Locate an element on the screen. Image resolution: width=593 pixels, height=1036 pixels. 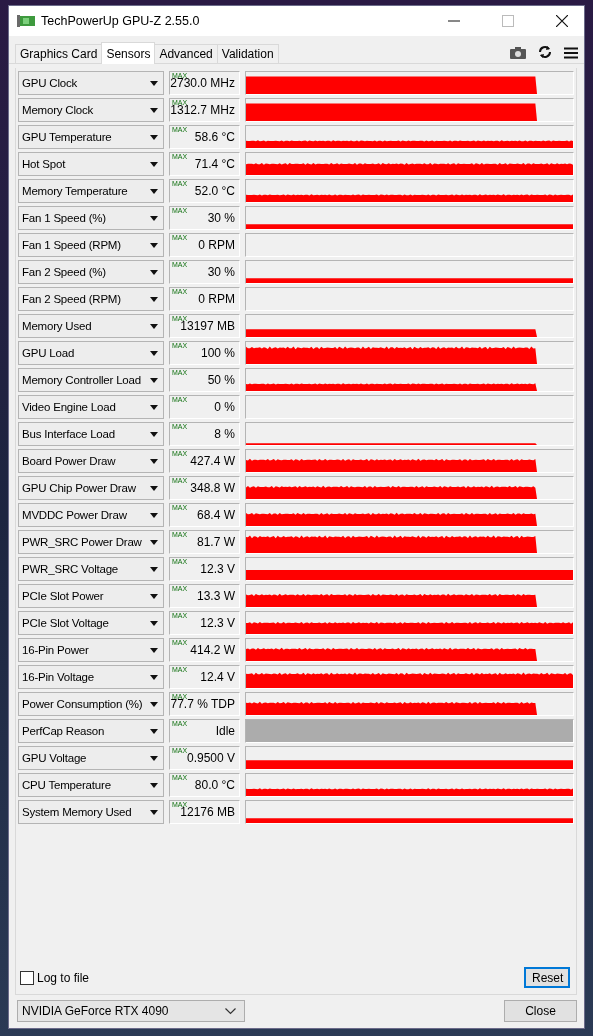
sensor-dropdown: 16-Pin Voltage is located at coordinates (91, 677).